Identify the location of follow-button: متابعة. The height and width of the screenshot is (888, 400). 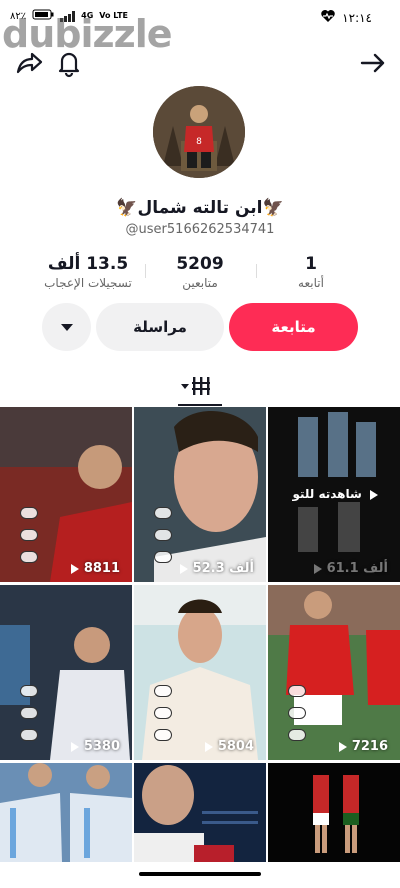
(293, 327).